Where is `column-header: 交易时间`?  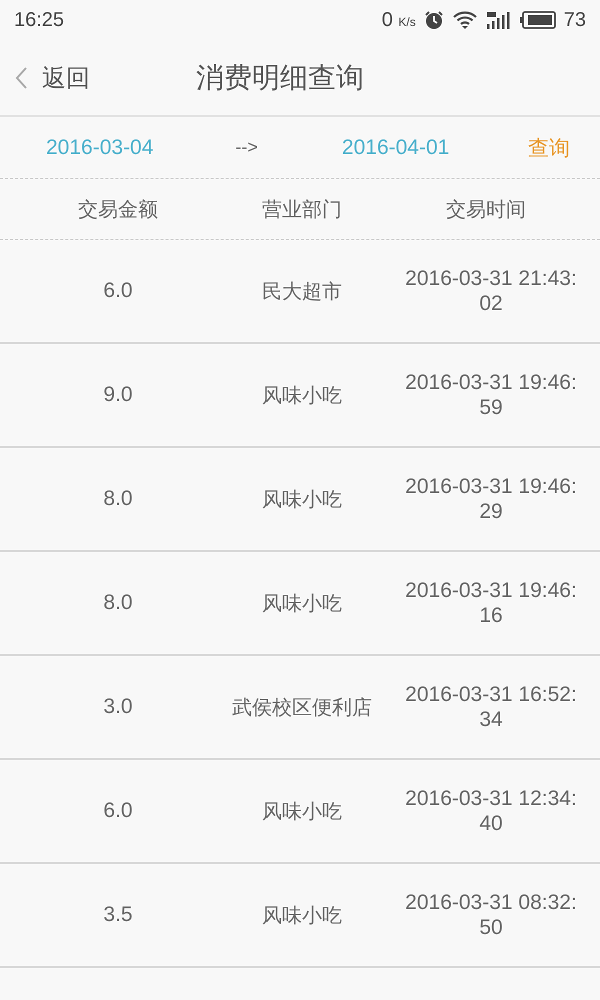 column-header: 交易时间 is located at coordinates (486, 209).